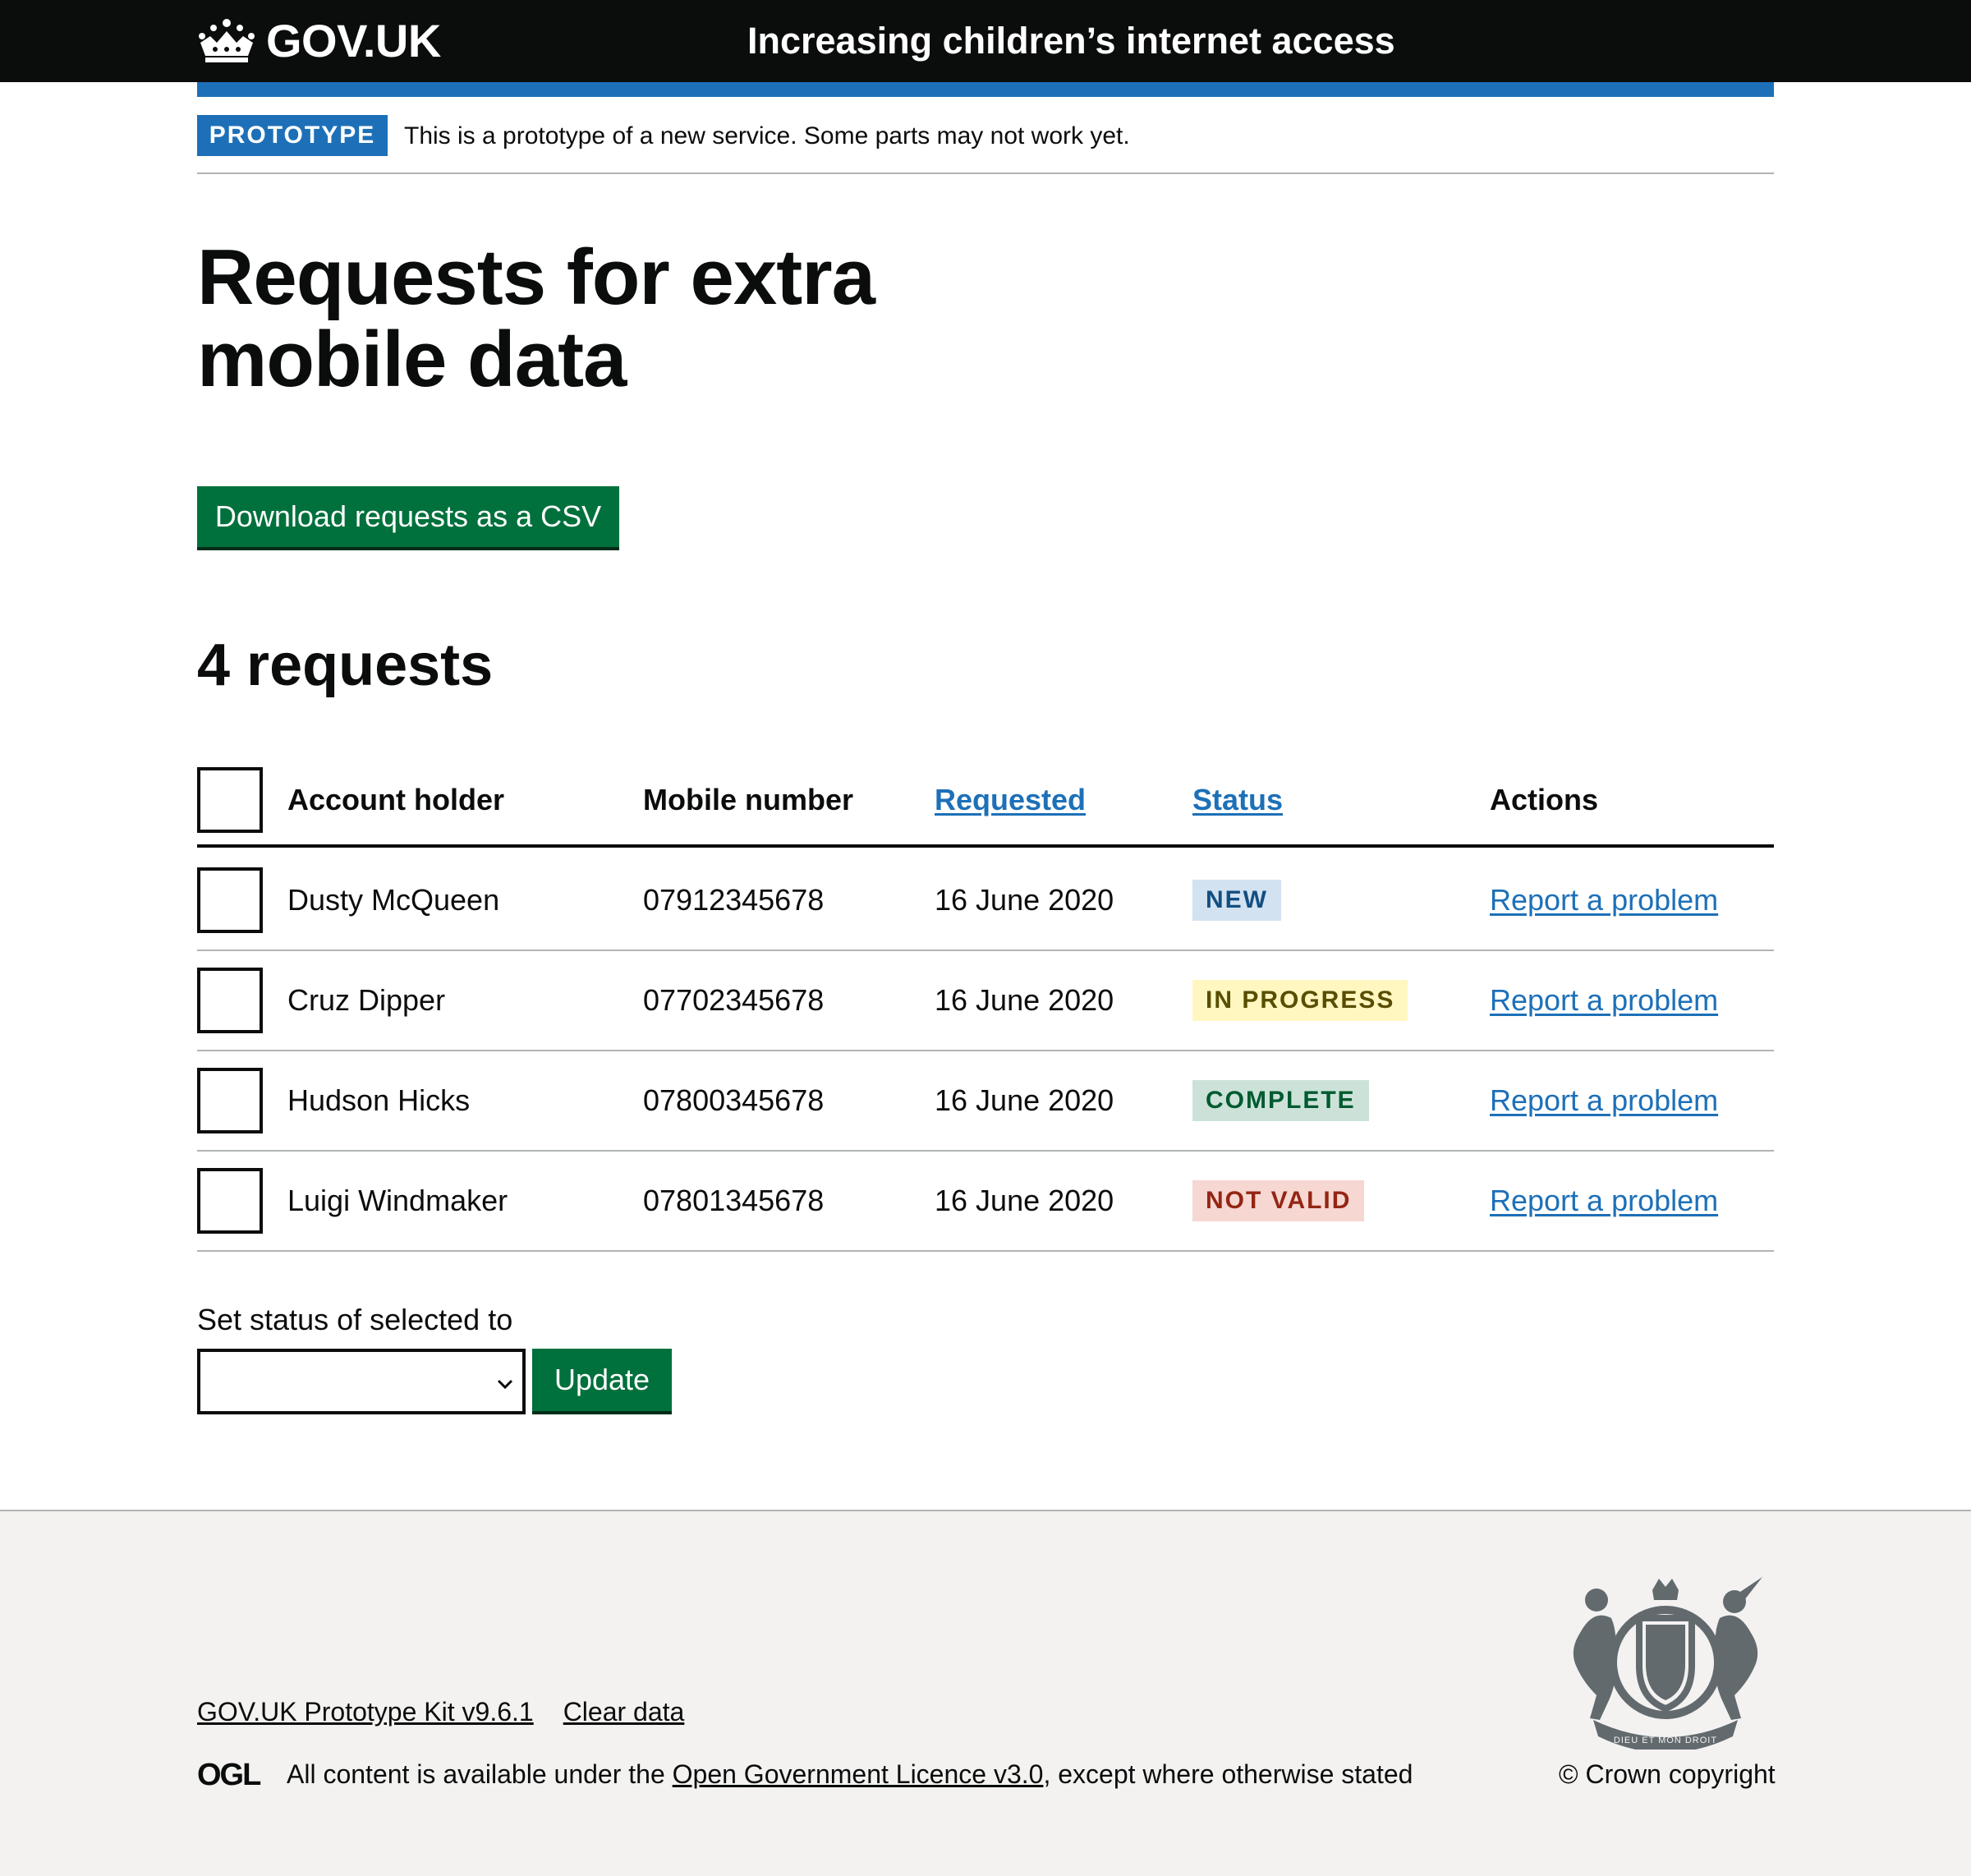 The image size is (1971, 1876). What do you see at coordinates (379, 1100) in the screenshot?
I see `account-holder-cell: Hudson Hicks` at bounding box center [379, 1100].